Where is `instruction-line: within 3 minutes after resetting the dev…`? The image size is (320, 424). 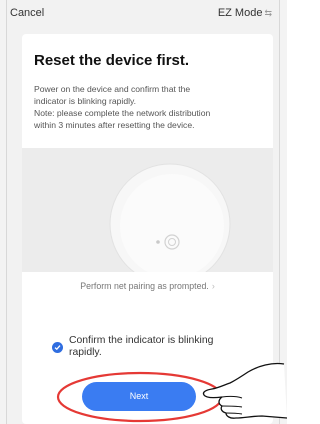 instruction-line: within 3 minutes after resetting the dev… is located at coordinates (114, 125).